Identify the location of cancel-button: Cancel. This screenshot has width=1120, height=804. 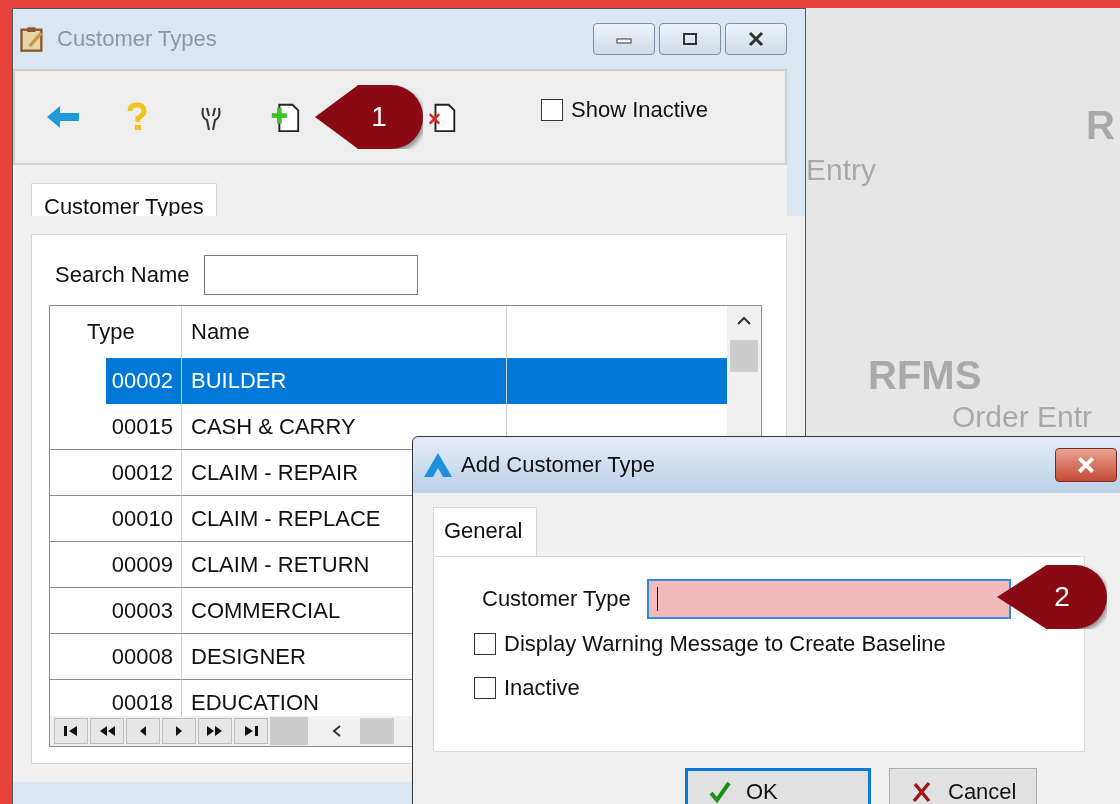
(963, 786).